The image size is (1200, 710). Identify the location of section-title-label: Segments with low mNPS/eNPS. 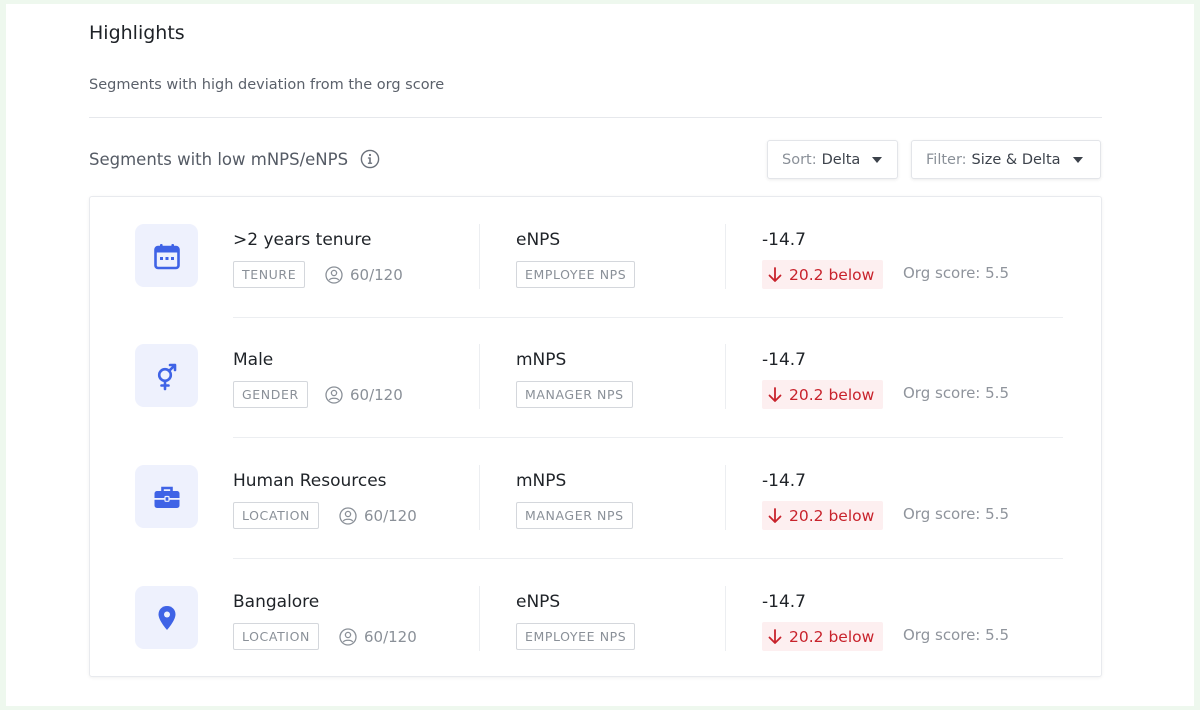
(219, 159).